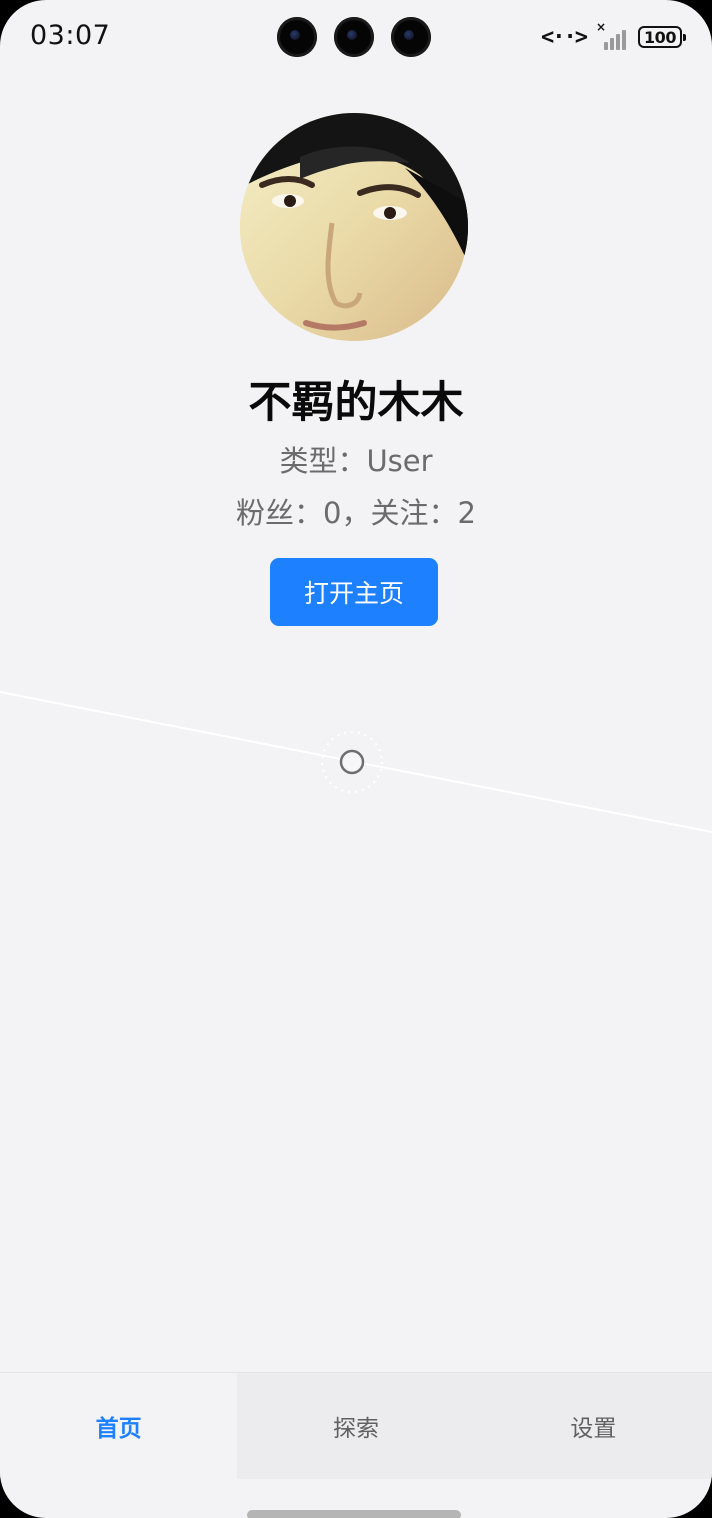  Describe the element at coordinates (119, 1426) in the screenshot. I see `tab-home: 首页` at that location.